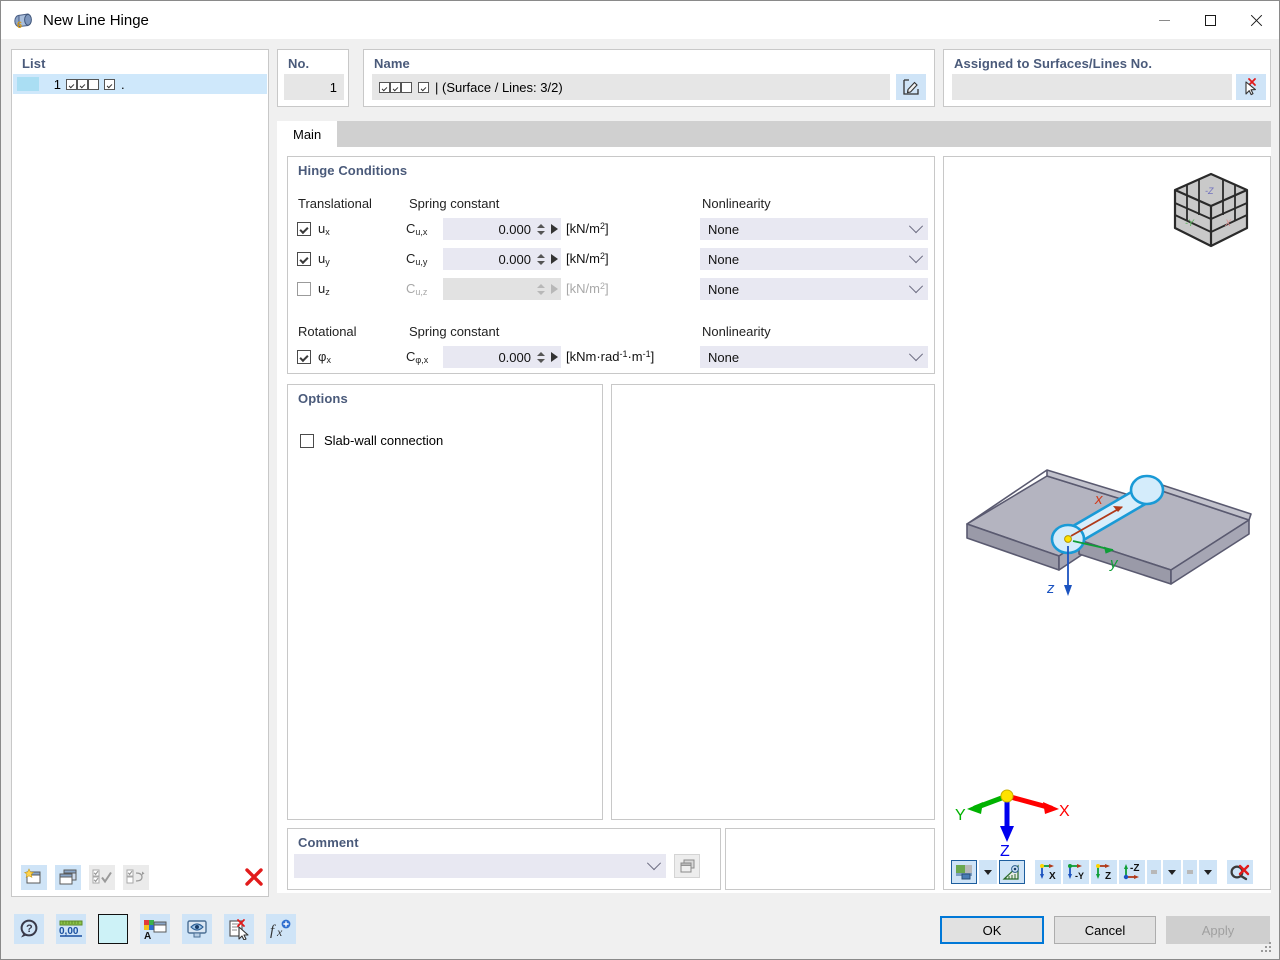  What do you see at coordinates (314, 87) in the screenshot?
I see `number-field: 1` at bounding box center [314, 87].